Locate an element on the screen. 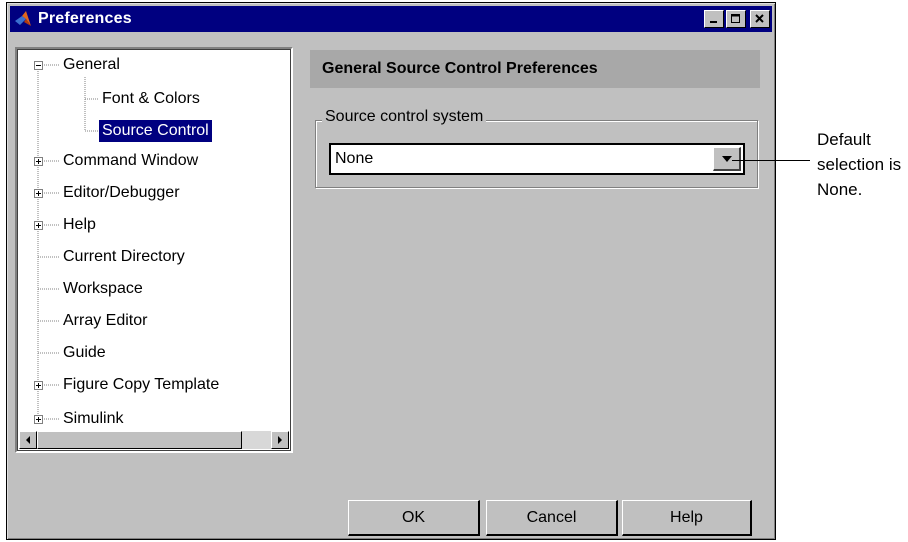 Image resolution: width=908 pixels, height=542 pixels. tree-item-editor-debugger: Editor/Debugger is located at coordinates (121, 193).